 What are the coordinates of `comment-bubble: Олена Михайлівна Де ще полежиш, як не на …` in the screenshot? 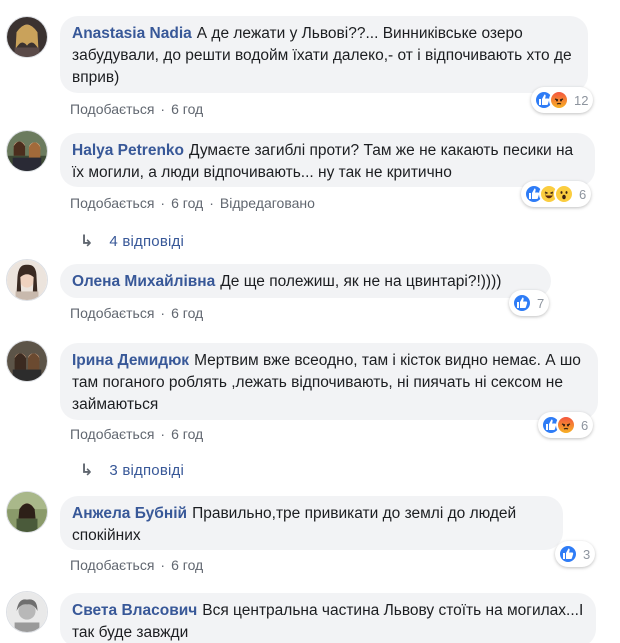 It's located at (305, 281).